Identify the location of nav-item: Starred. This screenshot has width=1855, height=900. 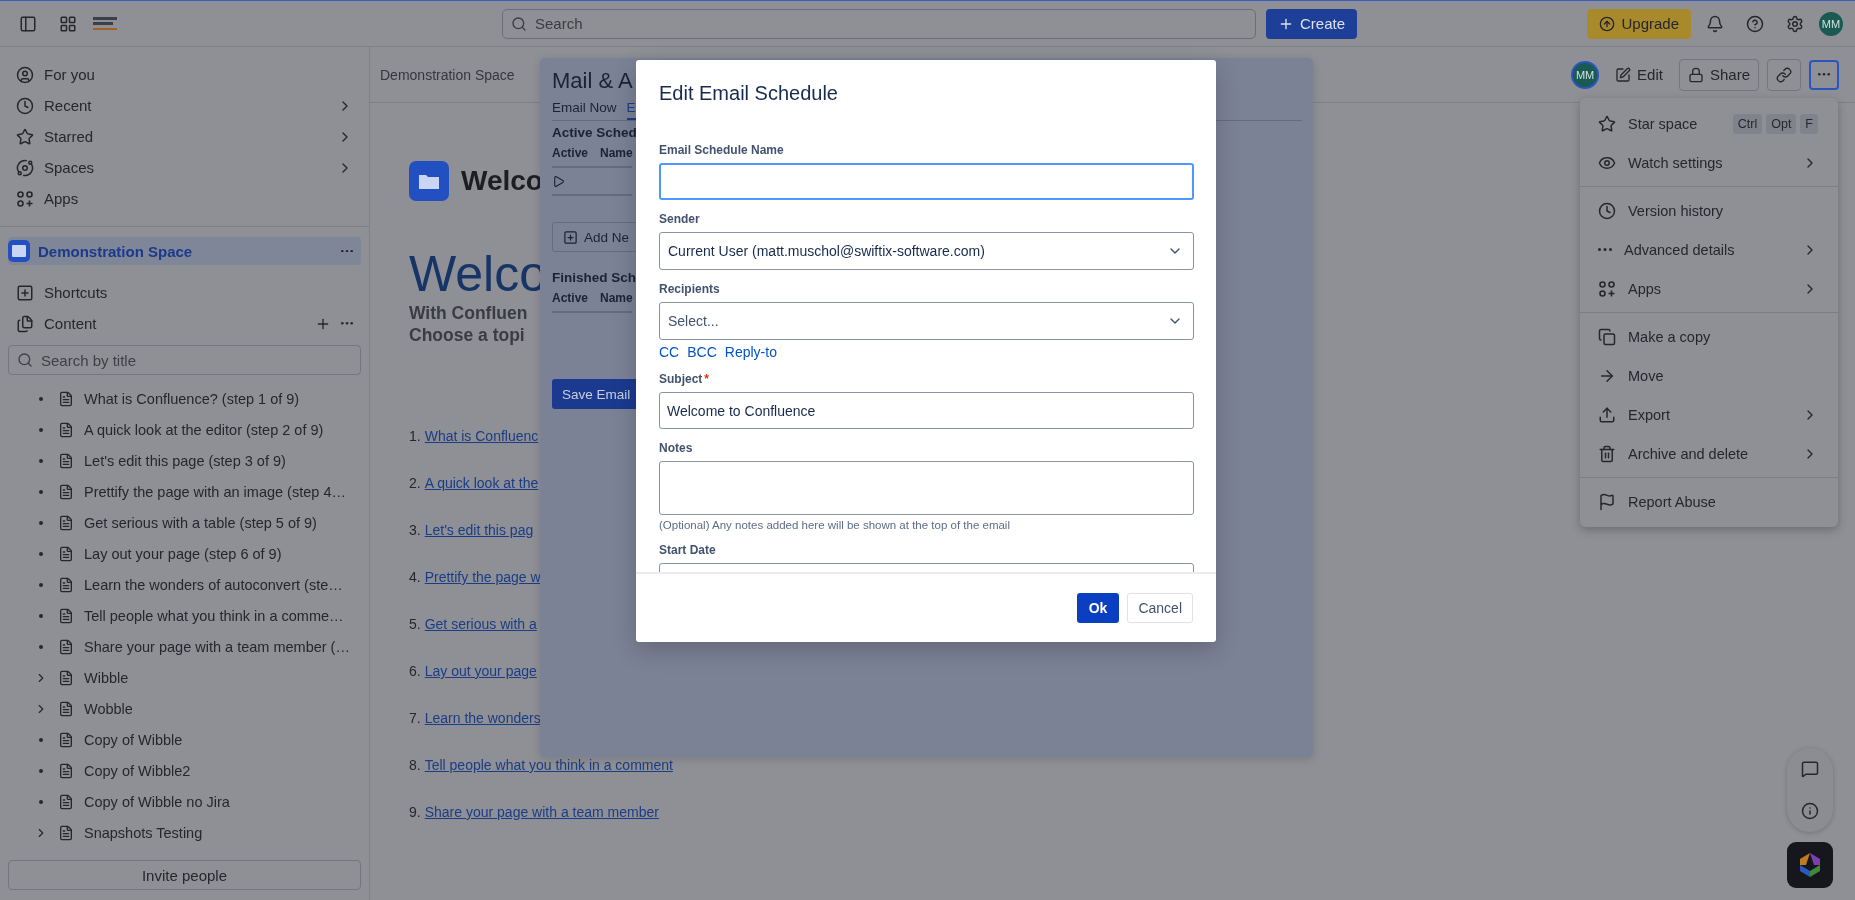
(184, 136).